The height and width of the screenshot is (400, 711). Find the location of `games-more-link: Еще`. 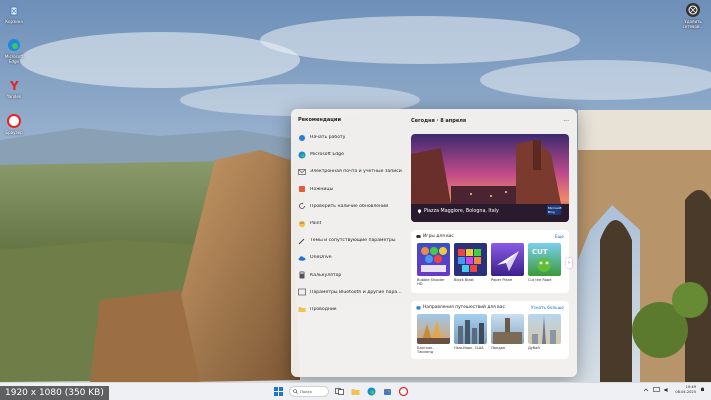

games-more-link: Еще is located at coordinates (559, 236).